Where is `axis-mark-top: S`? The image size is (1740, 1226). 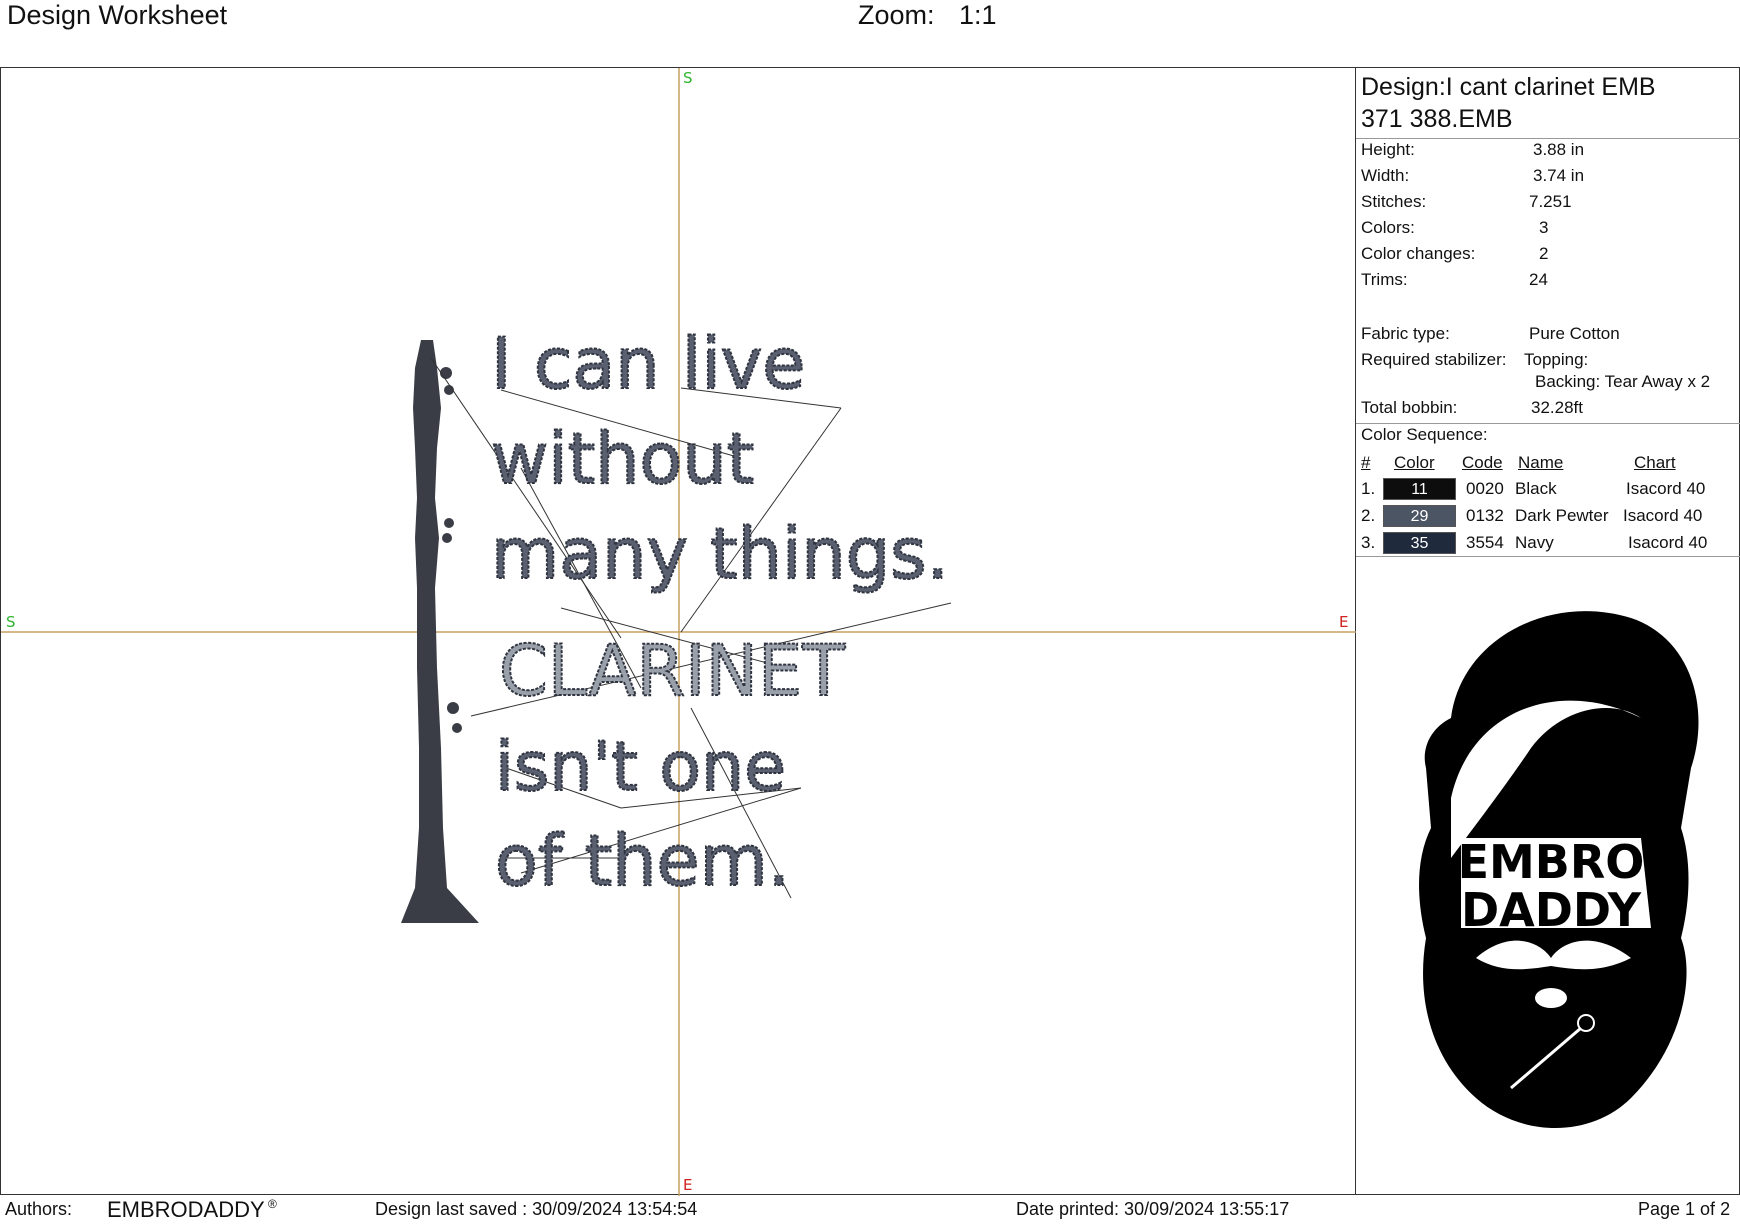
axis-mark-top: S is located at coordinates (688, 78).